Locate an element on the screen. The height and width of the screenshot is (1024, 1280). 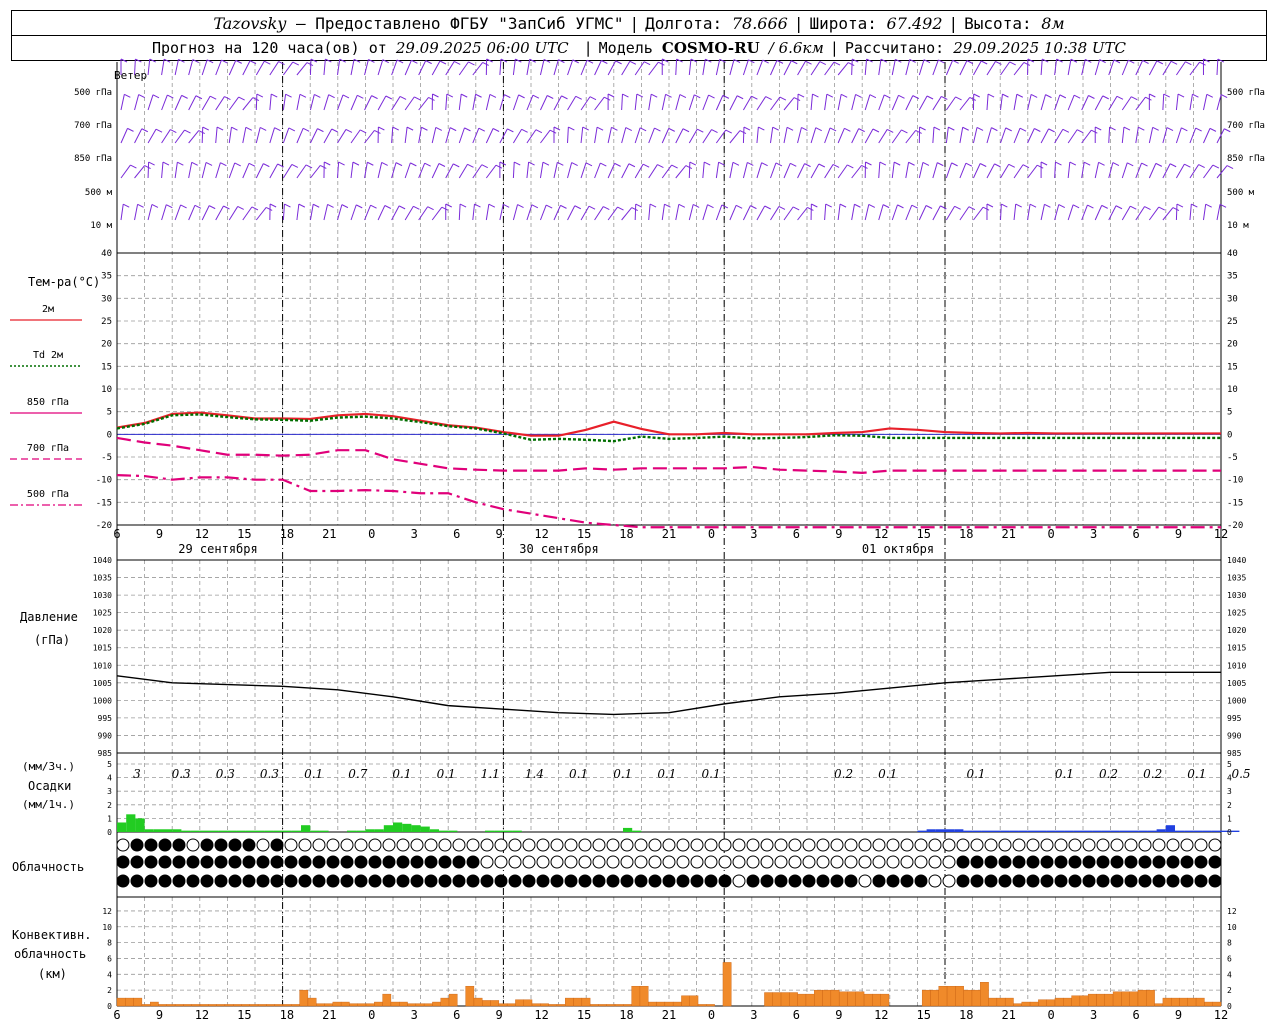
y-tick-label: -5 is located at coordinates (1232, 458).